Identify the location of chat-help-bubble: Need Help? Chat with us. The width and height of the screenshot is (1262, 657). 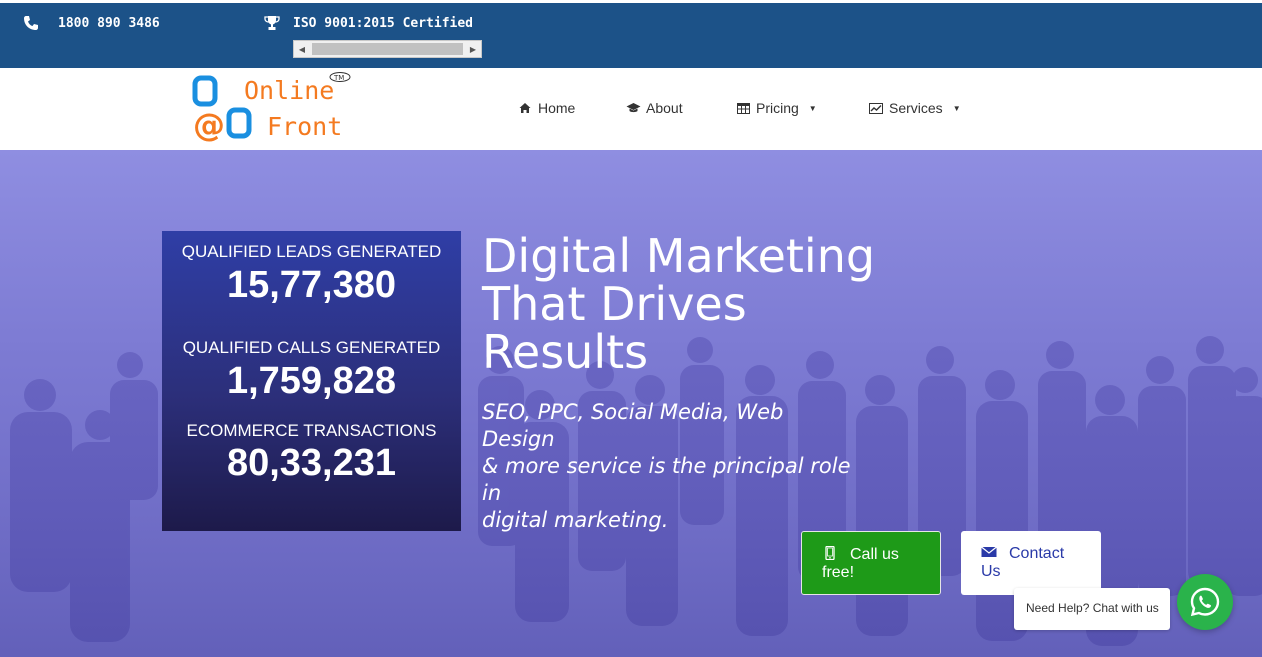
(1092, 609).